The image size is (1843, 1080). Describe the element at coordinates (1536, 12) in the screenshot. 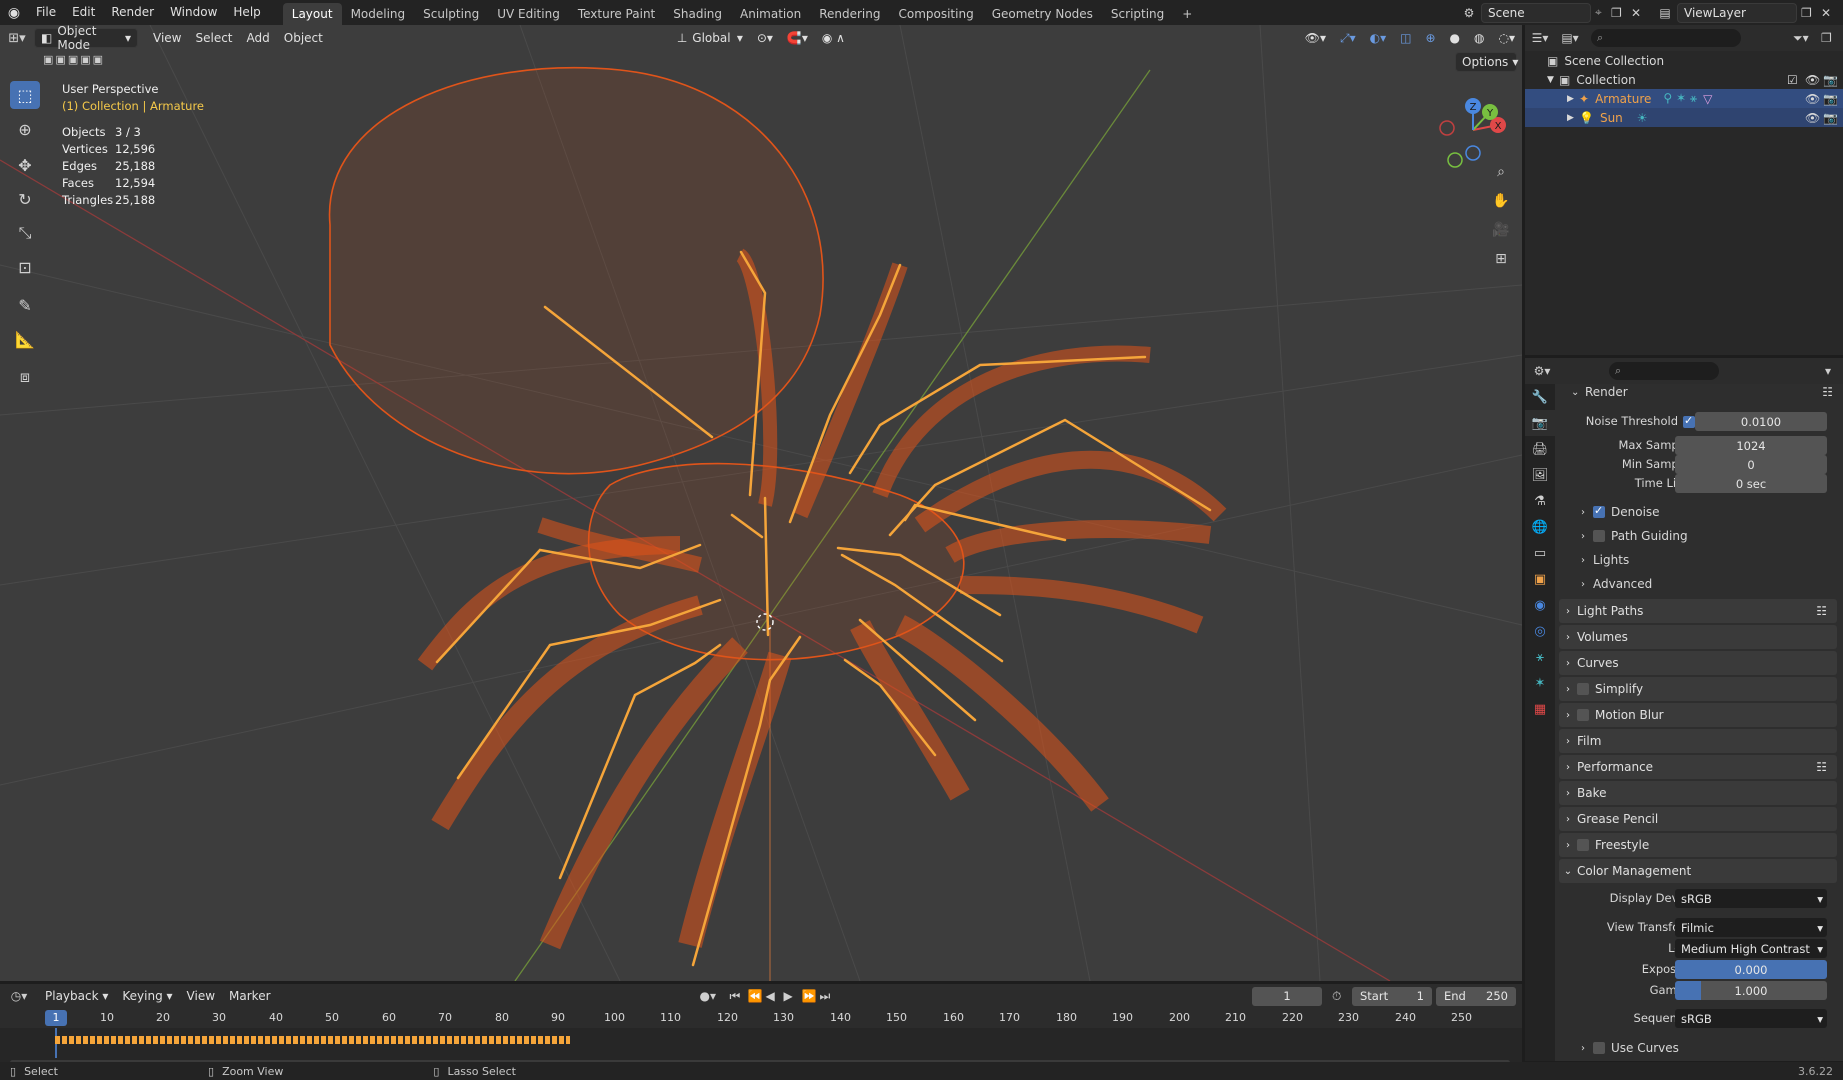

I see `scene-selector: Scene` at that location.